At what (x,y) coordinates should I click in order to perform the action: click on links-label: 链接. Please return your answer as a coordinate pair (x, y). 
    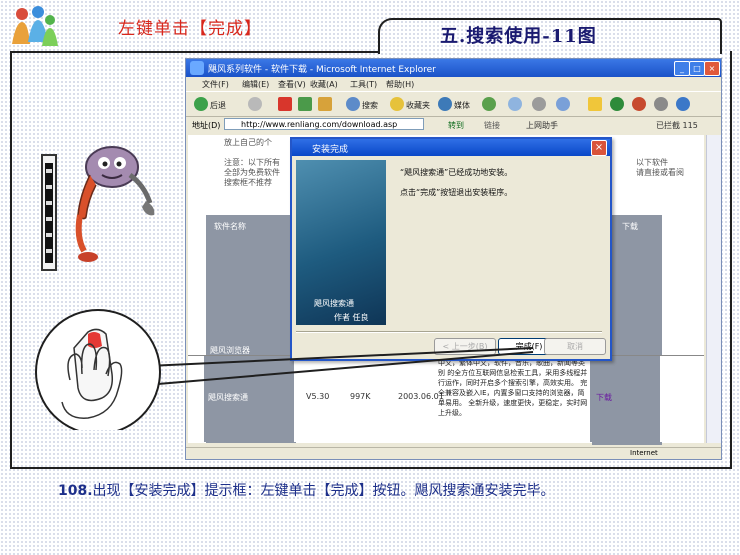
    Looking at the image, I should click on (492, 125).